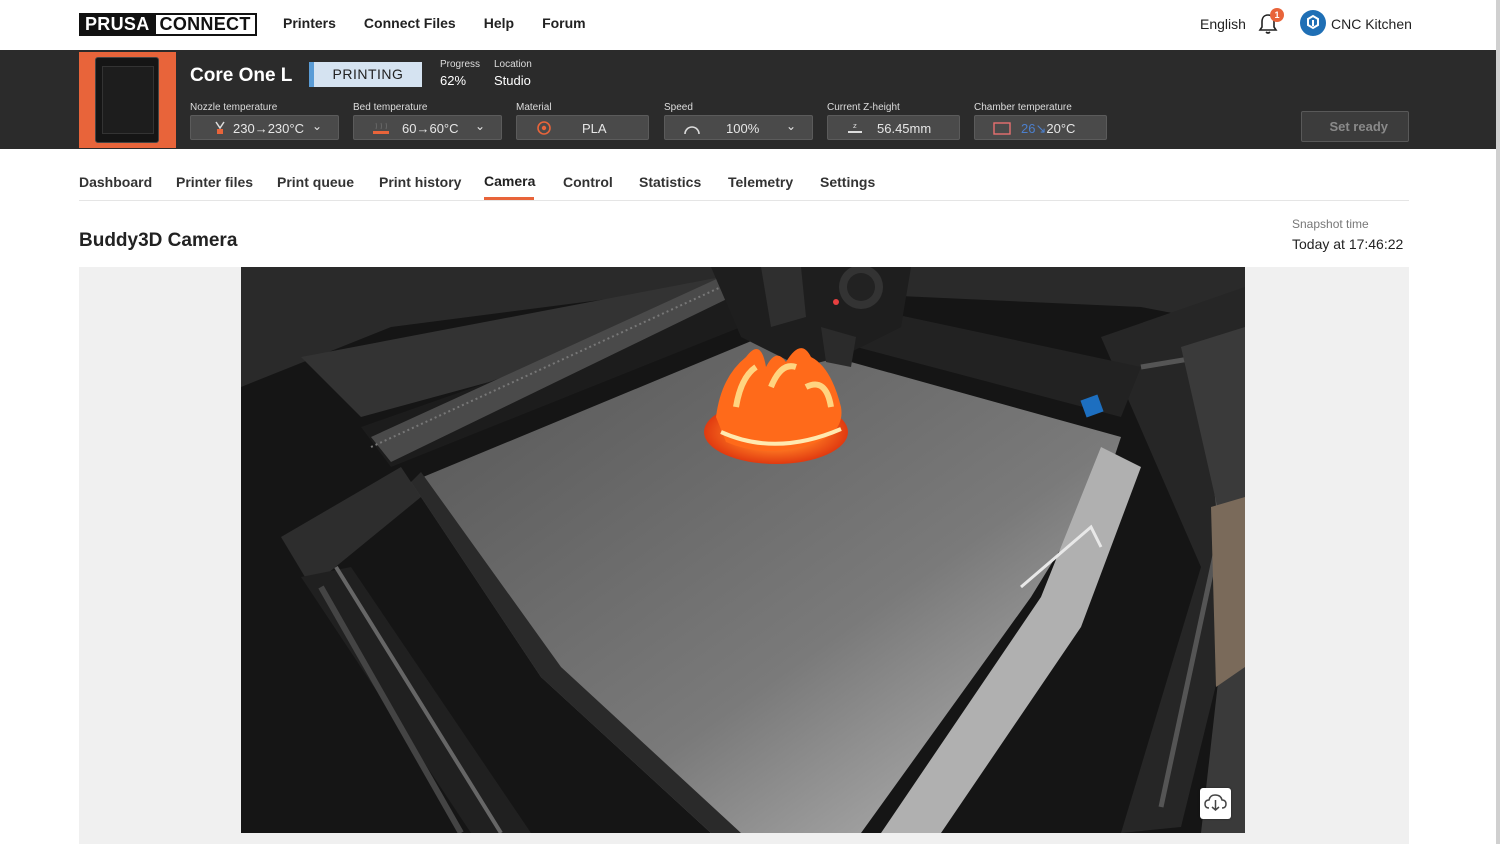  Describe the element at coordinates (241, 75) in the screenshot. I see `printer-name: Core One L` at that location.